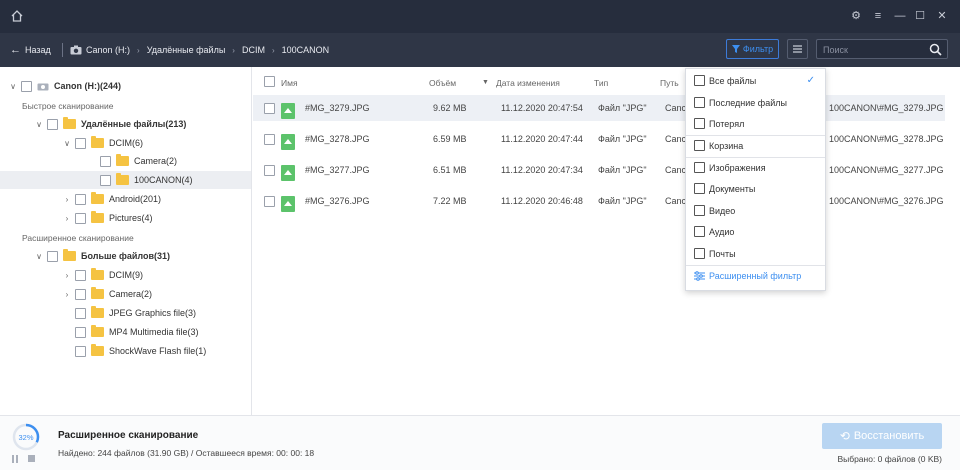  What do you see at coordinates (669, 83) in the screenshot?
I see `column-header-path: Путь` at bounding box center [669, 83].